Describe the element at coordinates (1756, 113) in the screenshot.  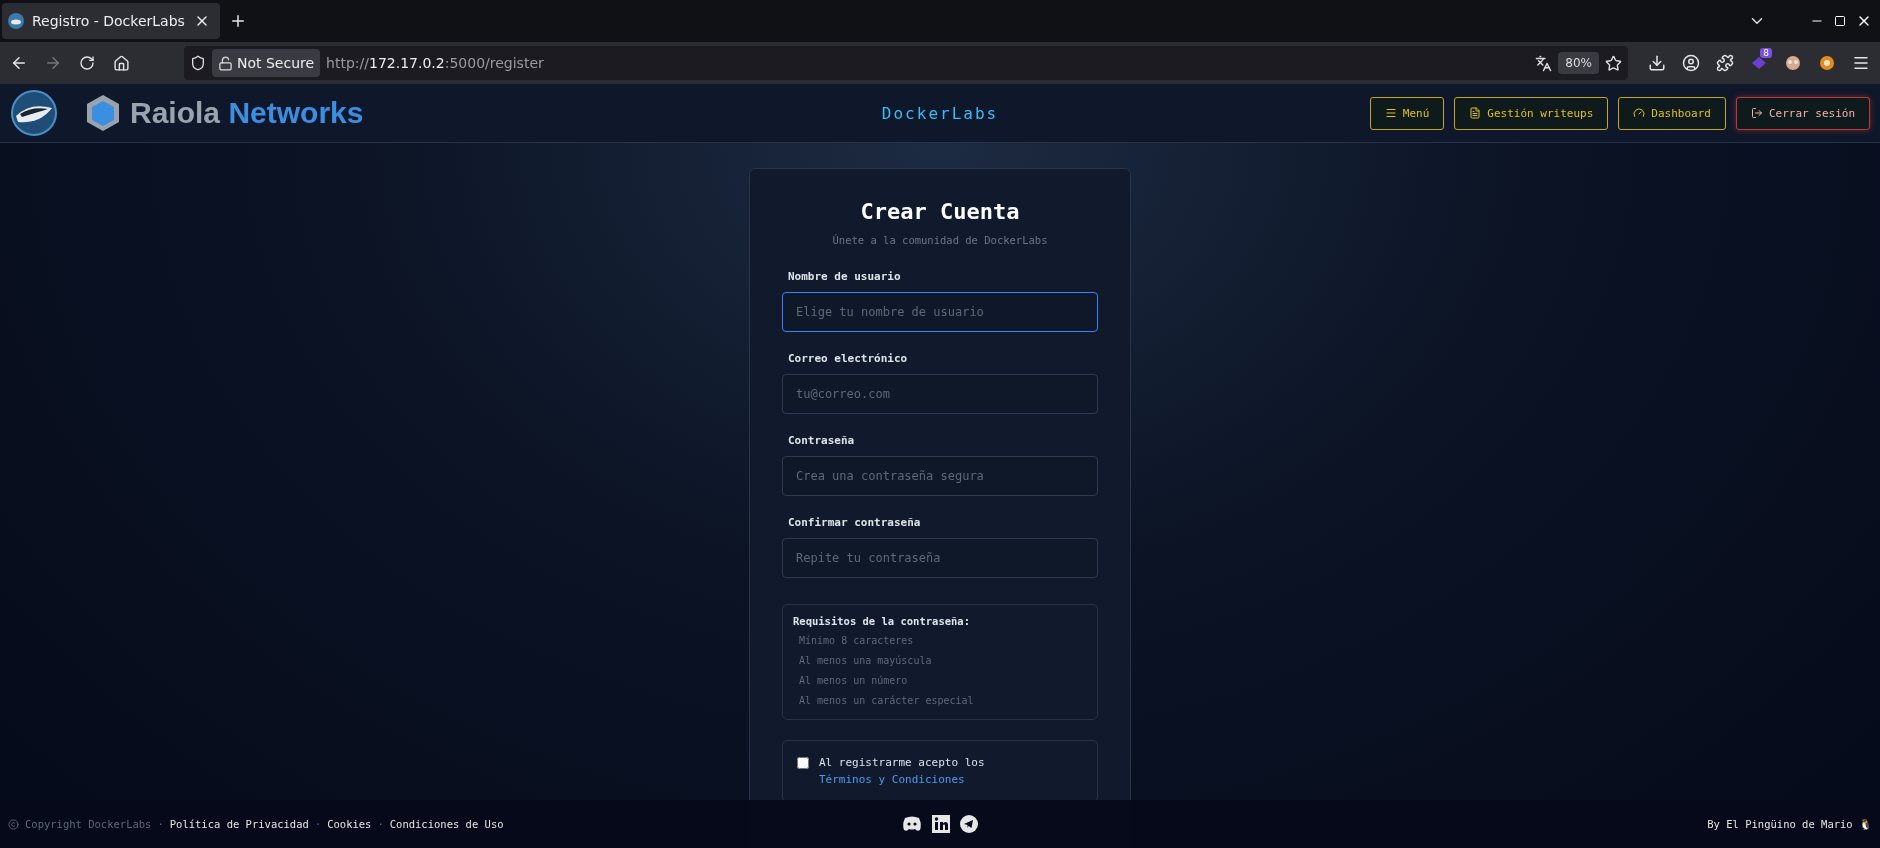
I see `logout-icon` at that location.